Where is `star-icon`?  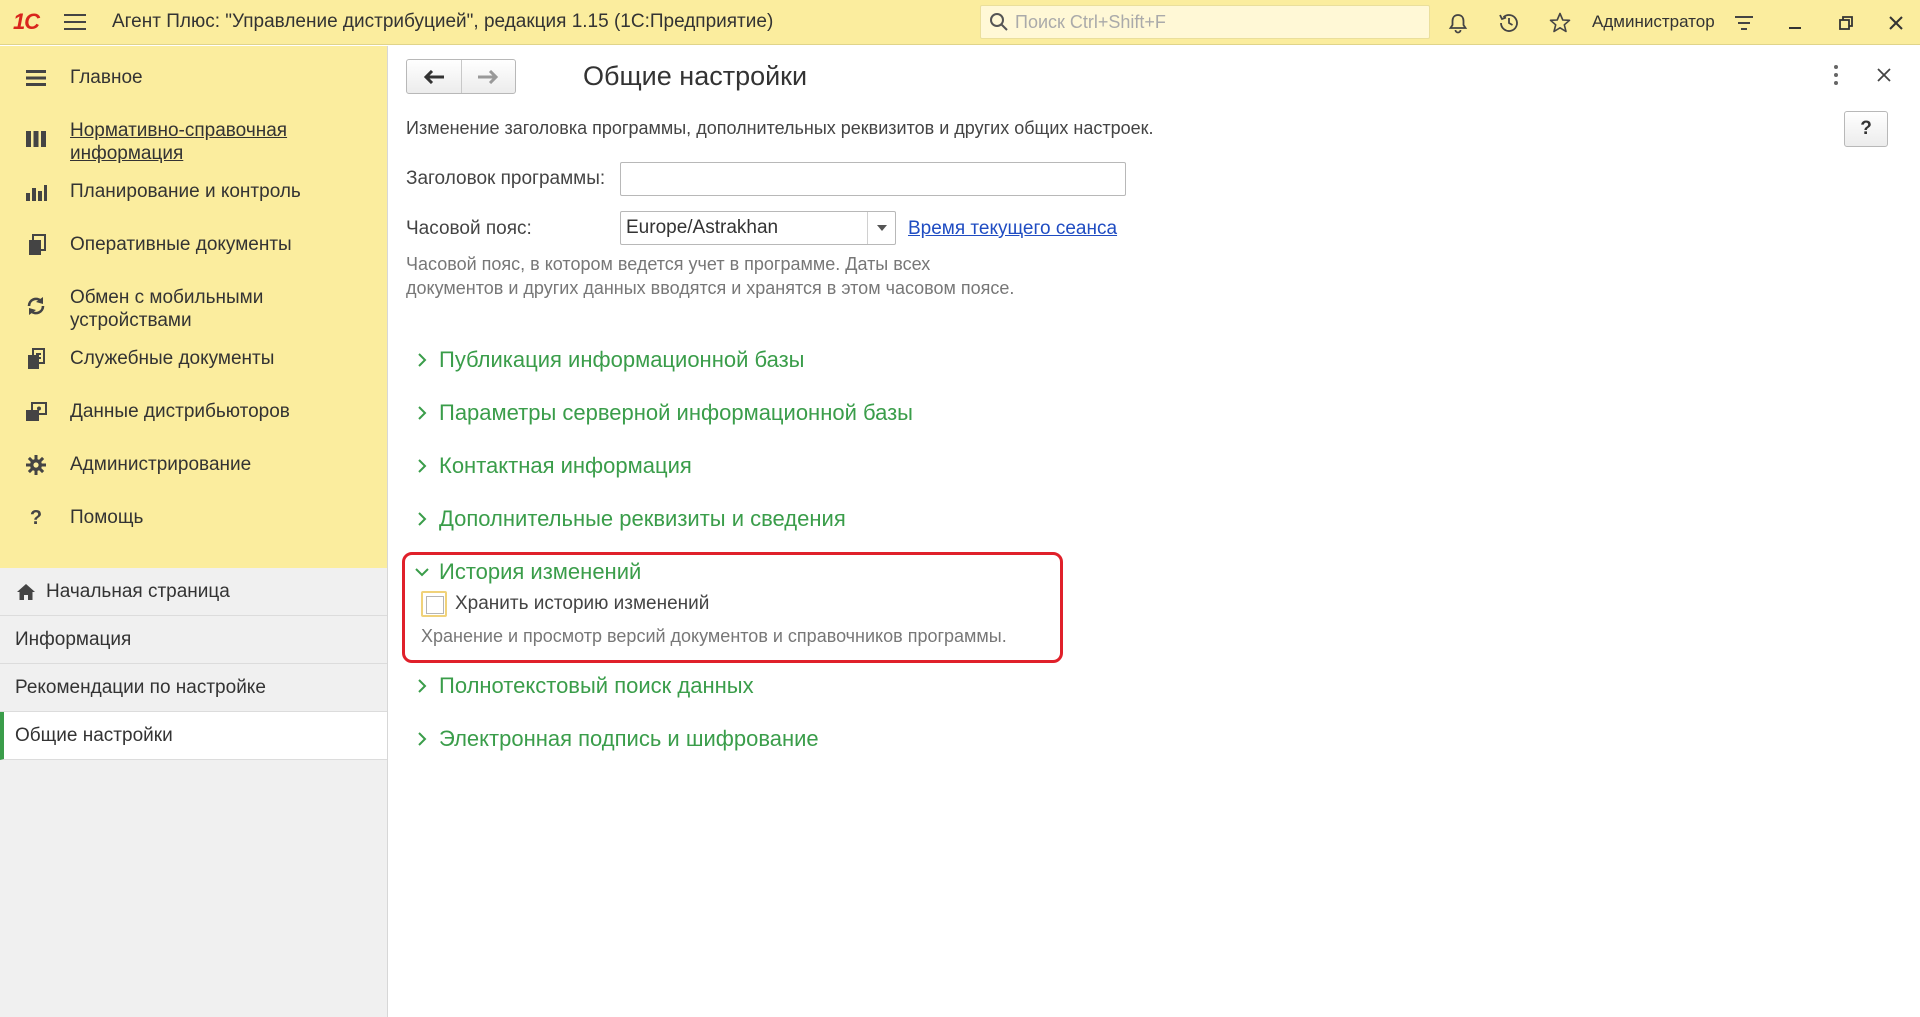 star-icon is located at coordinates (1560, 22).